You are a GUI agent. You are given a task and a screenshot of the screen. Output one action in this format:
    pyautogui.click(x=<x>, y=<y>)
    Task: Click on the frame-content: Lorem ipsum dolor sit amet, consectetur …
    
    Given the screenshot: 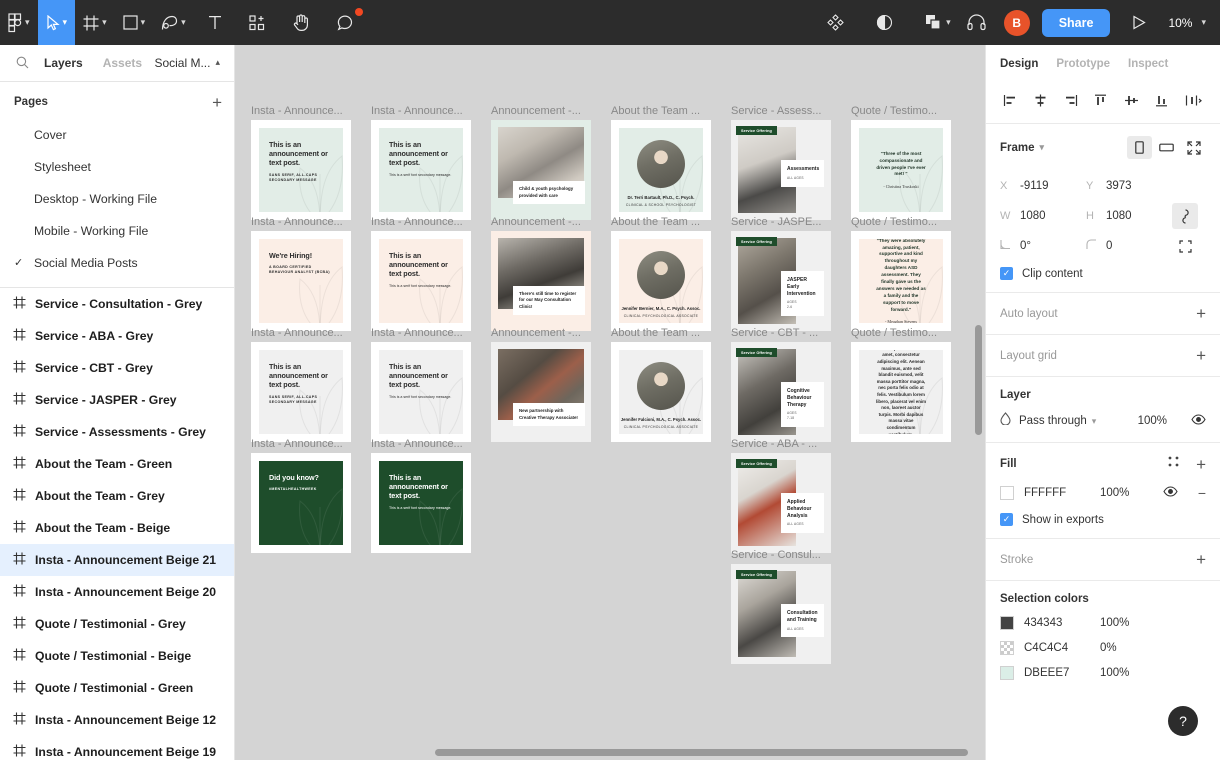 What is the action you would take?
    pyautogui.click(x=901, y=392)
    